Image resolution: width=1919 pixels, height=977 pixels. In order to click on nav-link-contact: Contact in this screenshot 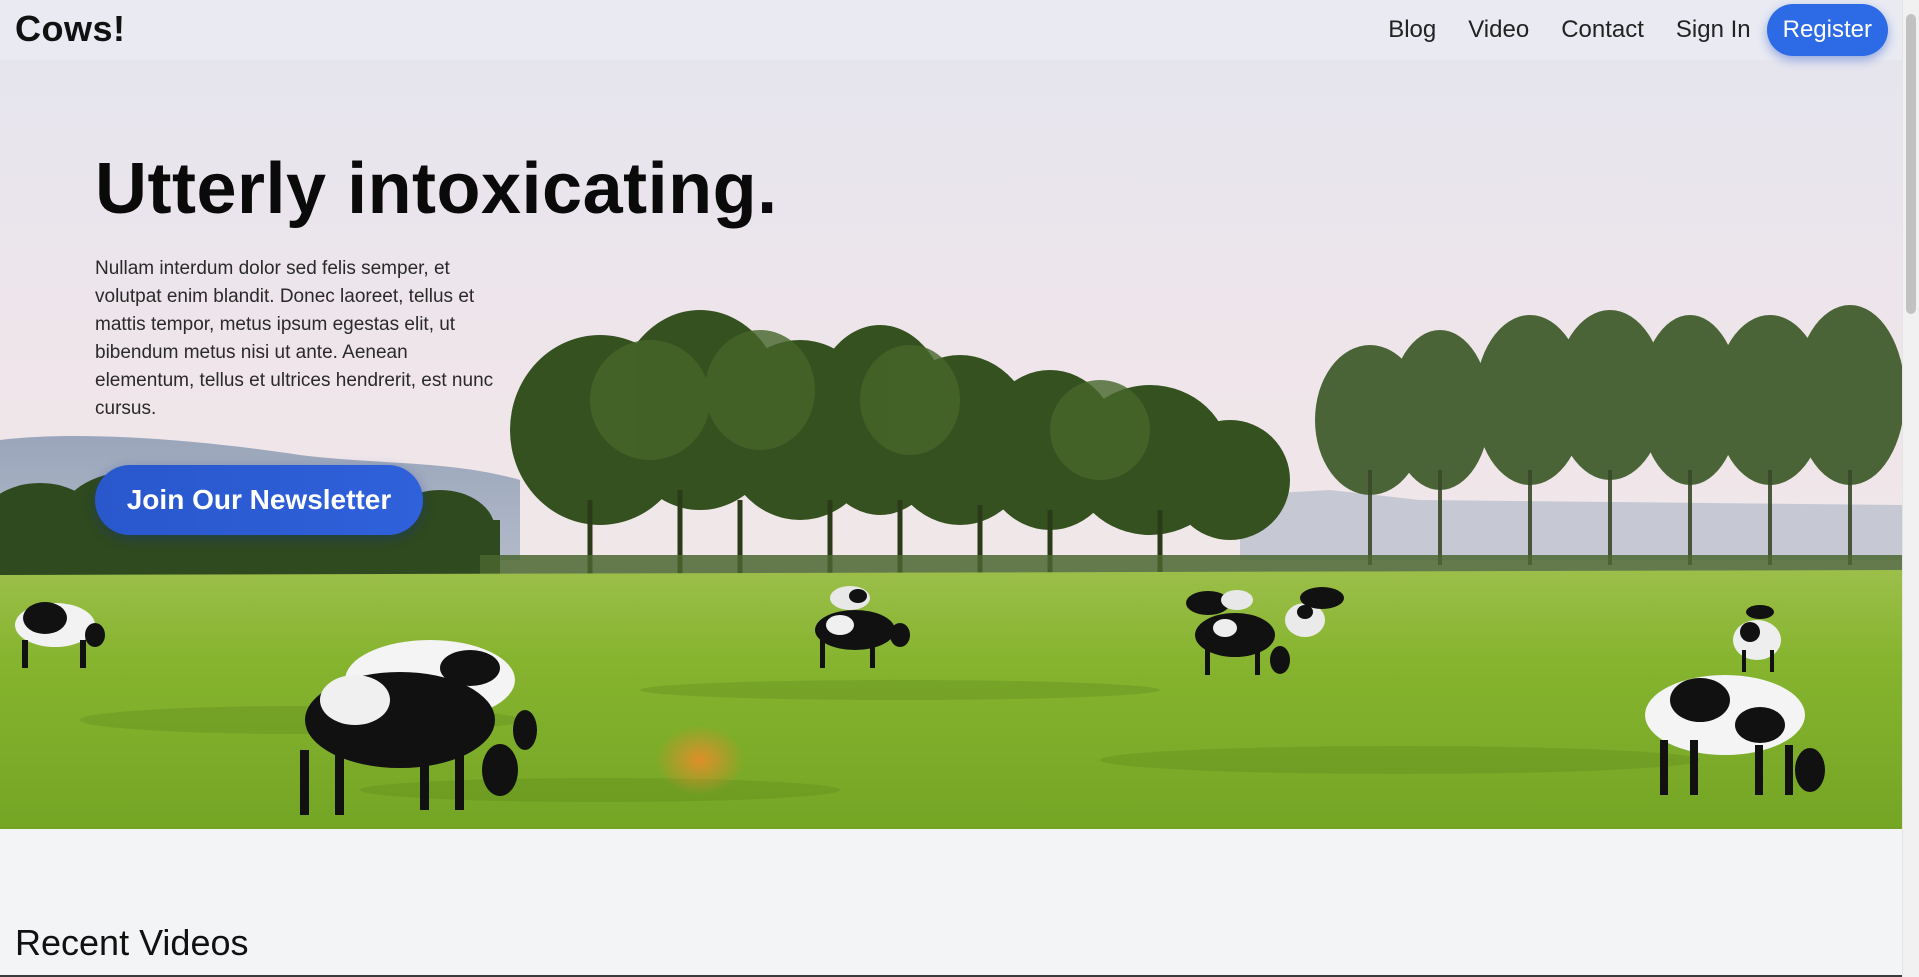, I will do `click(1602, 30)`.